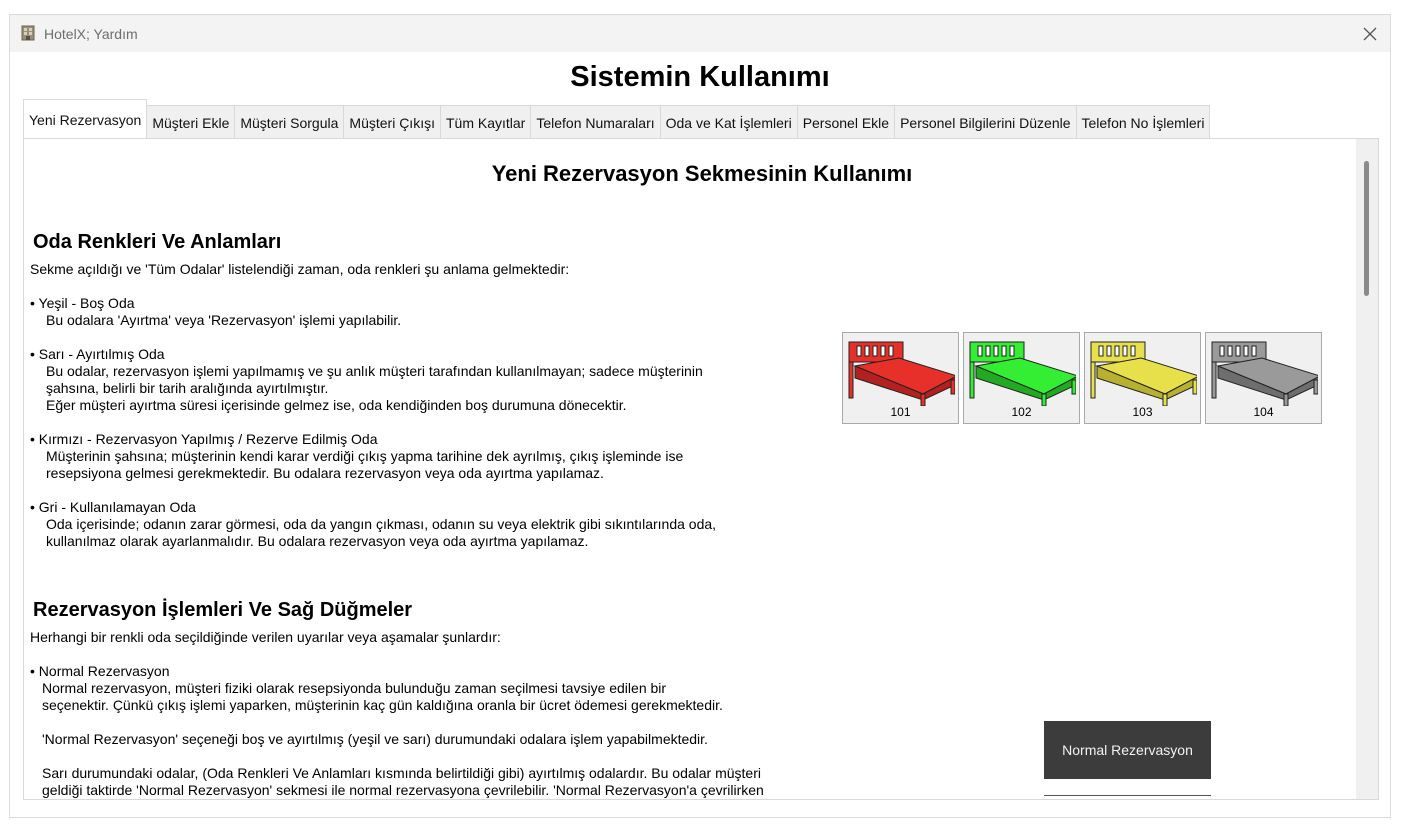  Describe the element at coordinates (486, 122) in the screenshot. I see `tab-tum-kayitlar: Tüm Kayıtlar` at that location.